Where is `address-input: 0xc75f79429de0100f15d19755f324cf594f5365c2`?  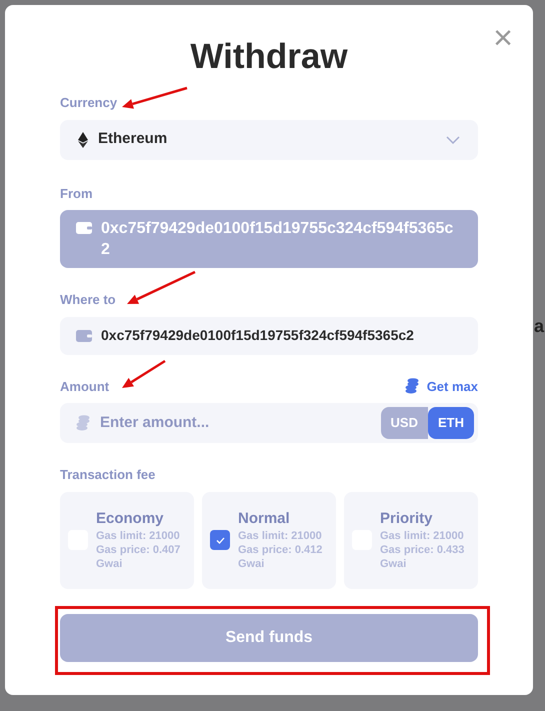
address-input: 0xc75f79429de0100f15d19755f324cf594f5365c2 is located at coordinates (269, 335).